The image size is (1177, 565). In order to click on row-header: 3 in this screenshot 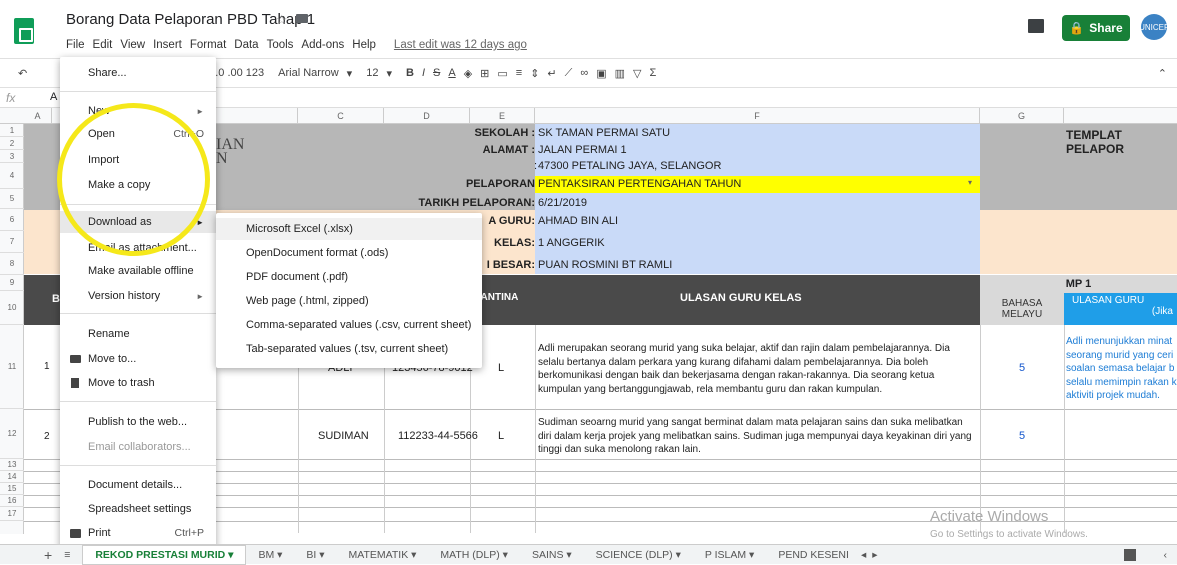, I will do `click(12, 156)`.